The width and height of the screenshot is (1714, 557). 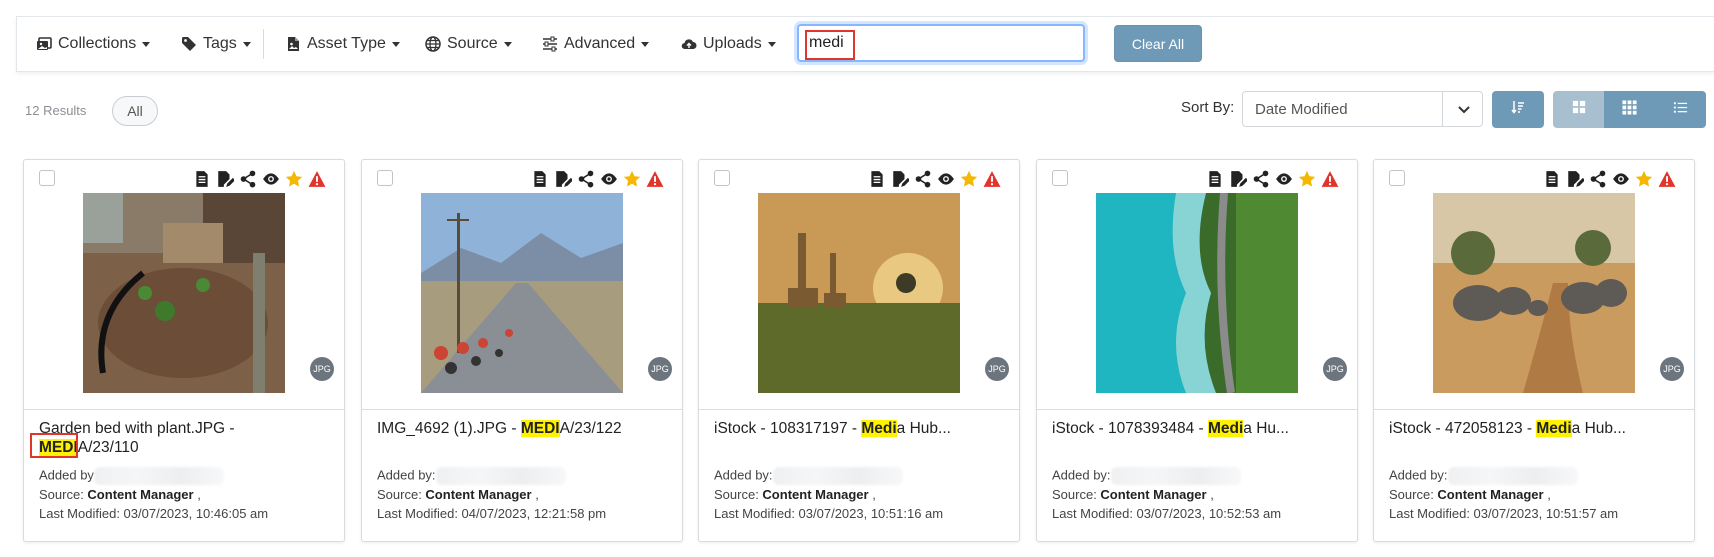 I want to click on search-input, so click(x=939, y=43).